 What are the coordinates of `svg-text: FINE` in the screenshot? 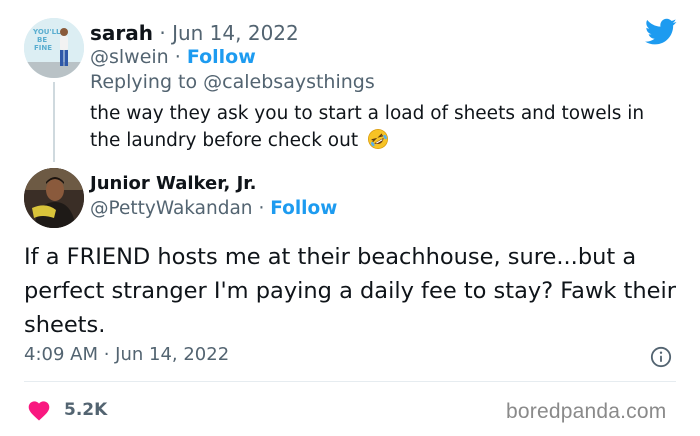 It's located at (43, 48).